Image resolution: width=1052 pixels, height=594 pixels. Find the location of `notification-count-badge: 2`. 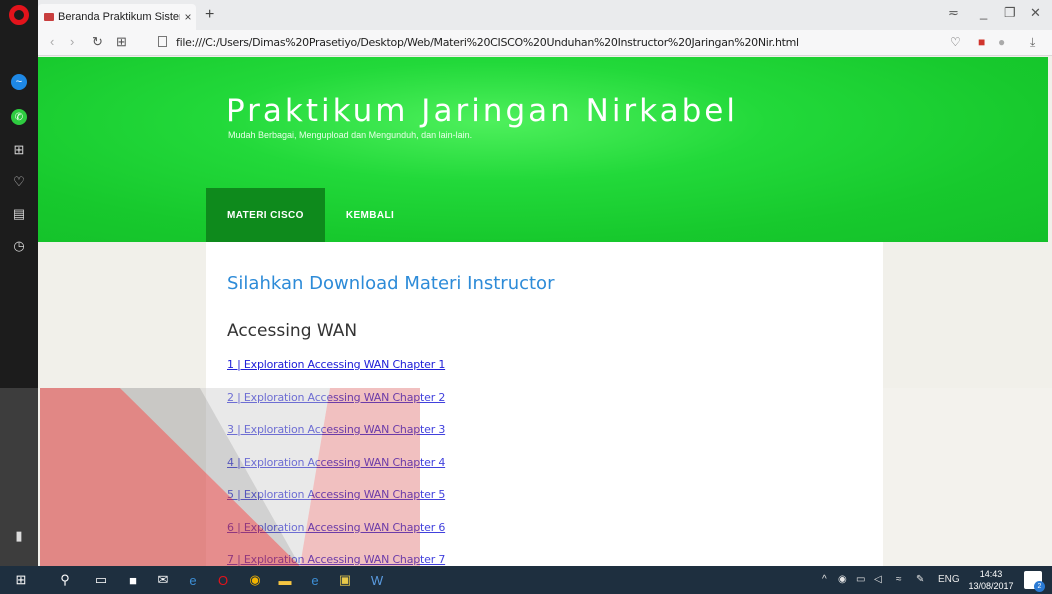

notification-count-badge: 2 is located at coordinates (1039, 586).